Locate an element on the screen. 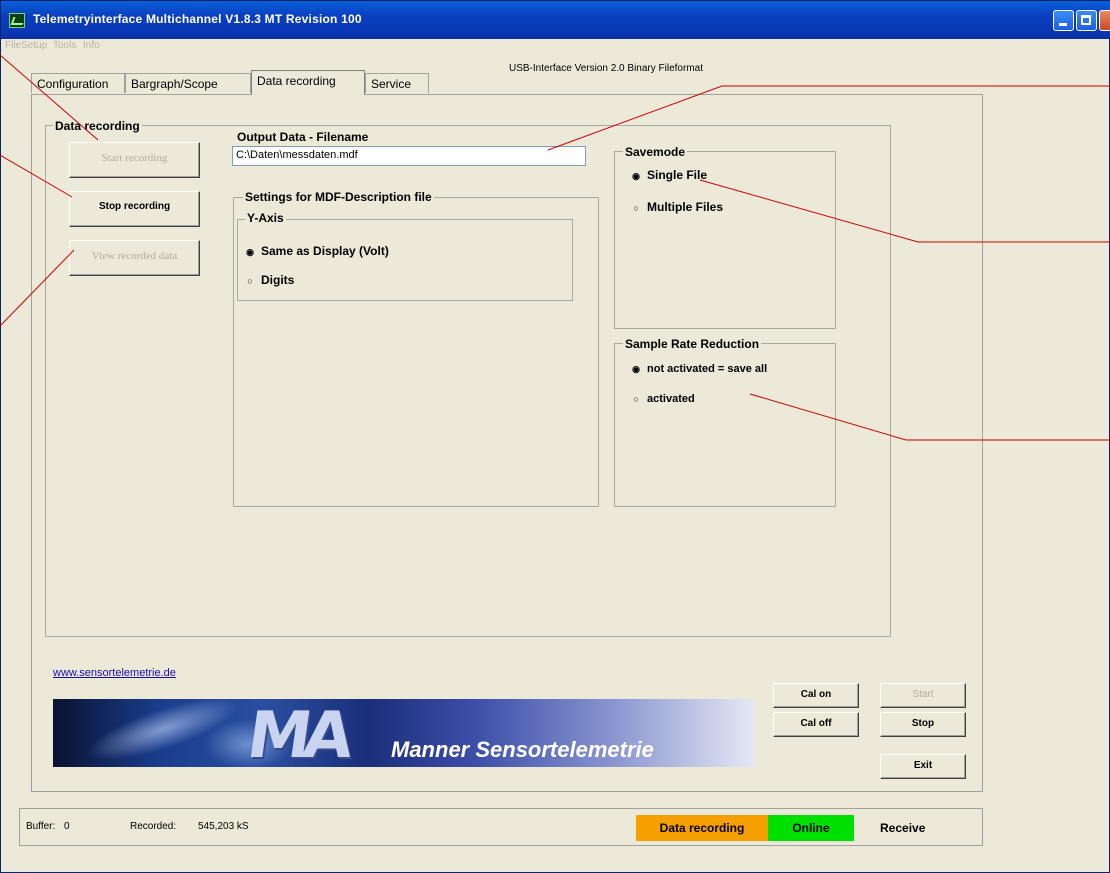 The width and height of the screenshot is (1110, 873). manner-banner: MA Manner Sensortelemetrie is located at coordinates (404, 733).